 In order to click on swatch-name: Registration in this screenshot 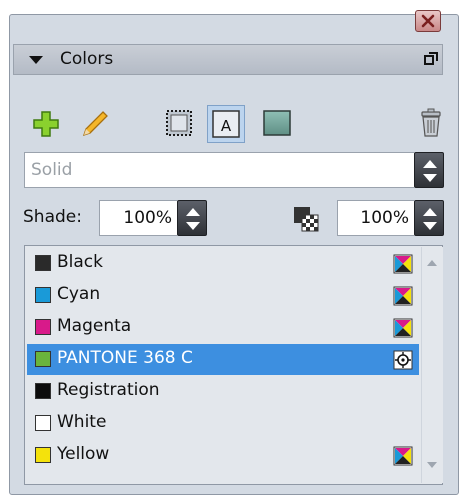, I will do `click(108, 390)`.